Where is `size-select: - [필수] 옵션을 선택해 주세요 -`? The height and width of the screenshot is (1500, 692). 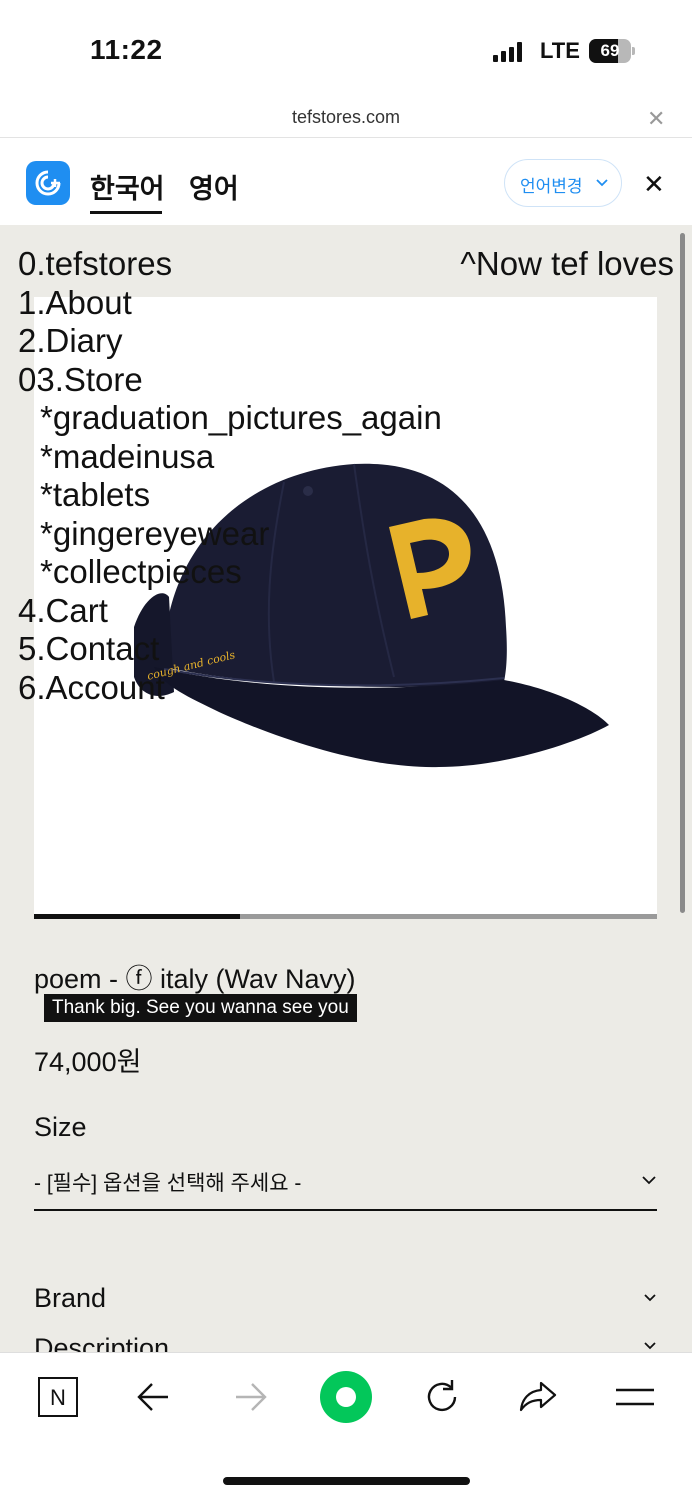
size-select: - [필수] 옵션을 선택해 주세요 - is located at coordinates (345, 1183).